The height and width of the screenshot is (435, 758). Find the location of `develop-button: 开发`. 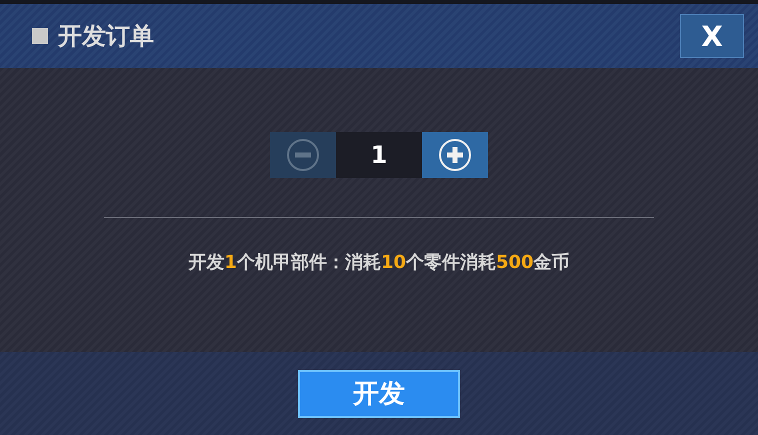

develop-button: 开发 is located at coordinates (379, 394).